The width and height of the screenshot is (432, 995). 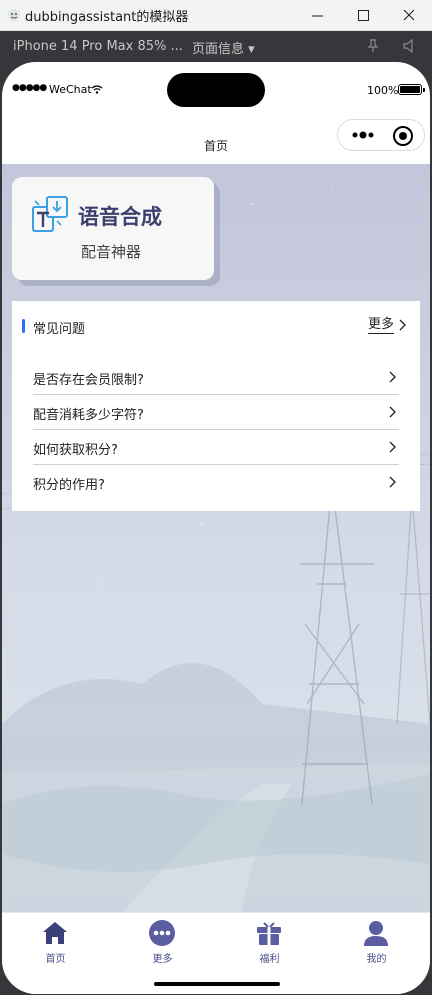 What do you see at coordinates (59, 329) in the screenshot?
I see `faq-heading: 常见问题` at bounding box center [59, 329].